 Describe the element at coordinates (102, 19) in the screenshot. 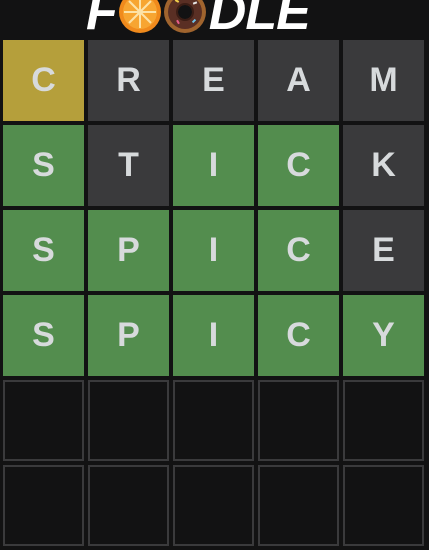

I see `logo-letter-f: F` at that location.